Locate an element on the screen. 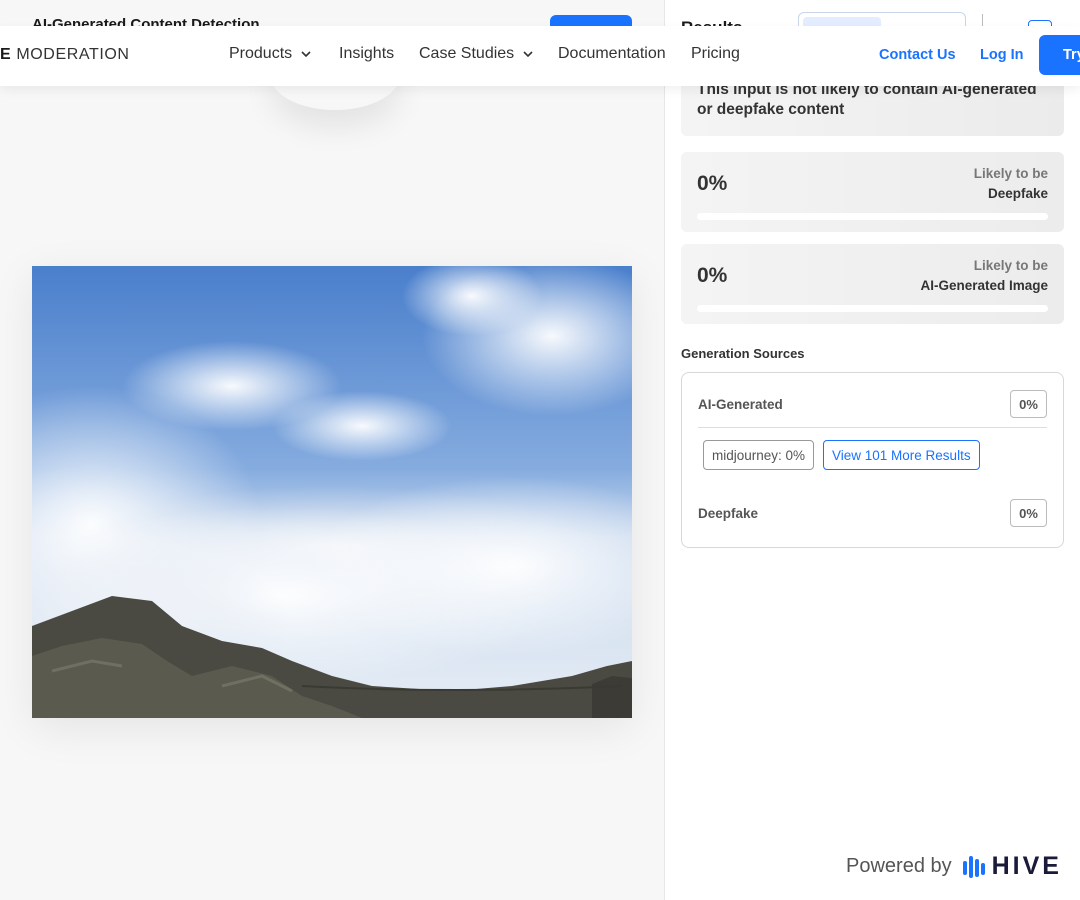  divider is located at coordinates (872, 427).